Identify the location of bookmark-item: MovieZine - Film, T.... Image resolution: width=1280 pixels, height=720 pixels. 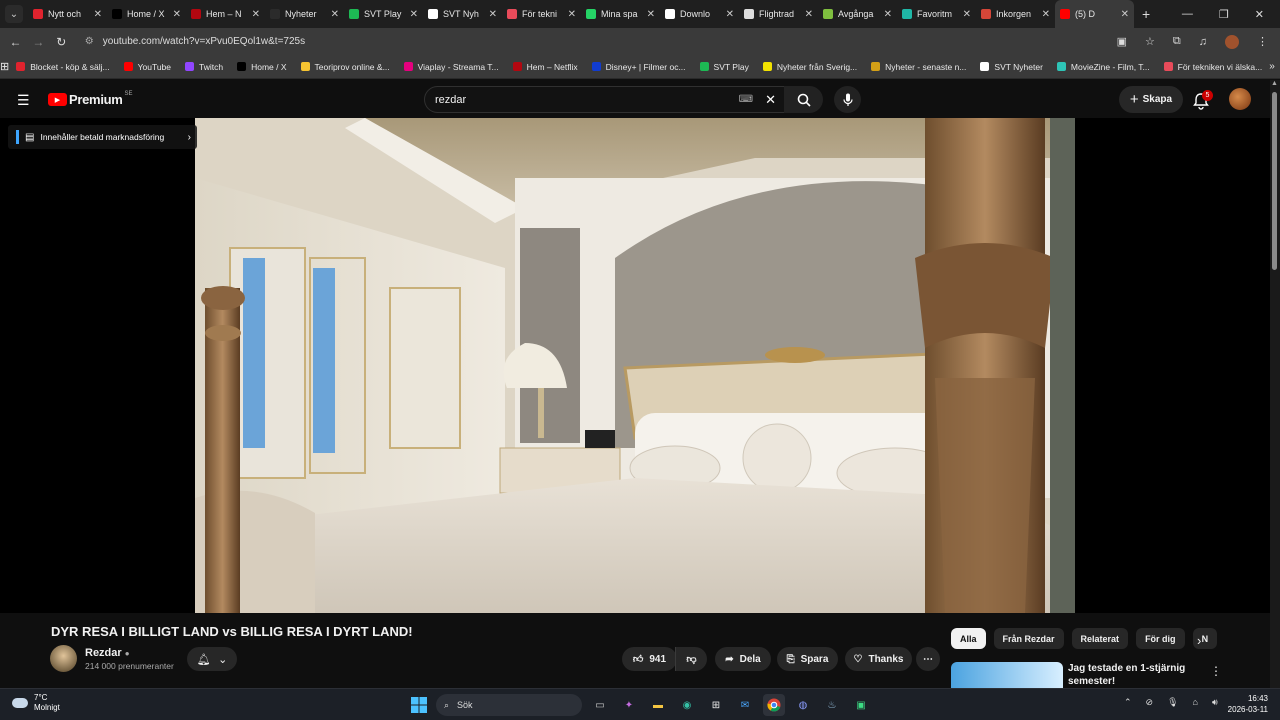
(1103, 67).